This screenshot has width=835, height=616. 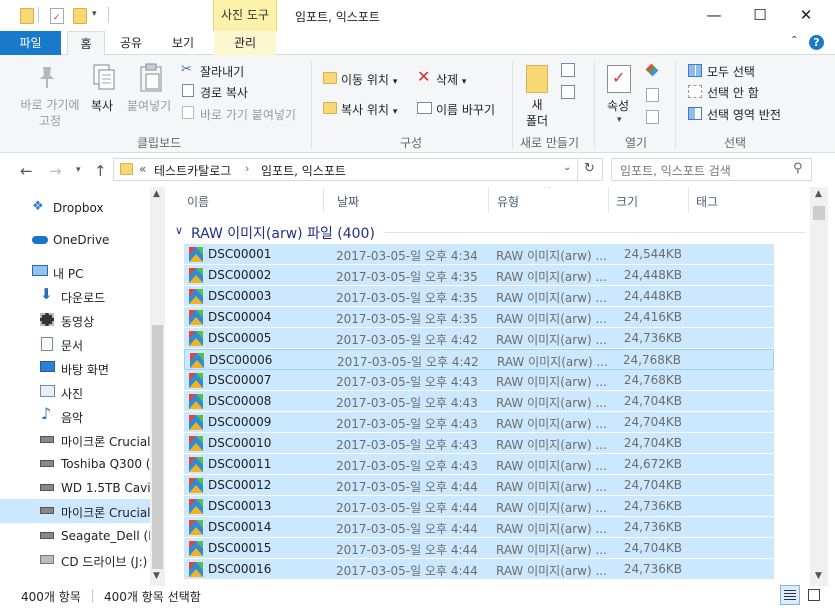 What do you see at coordinates (75, 511) in the screenshot?
I see `nav-item-drive-selected: 마이크론 Crucial` at bounding box center [75, 511].